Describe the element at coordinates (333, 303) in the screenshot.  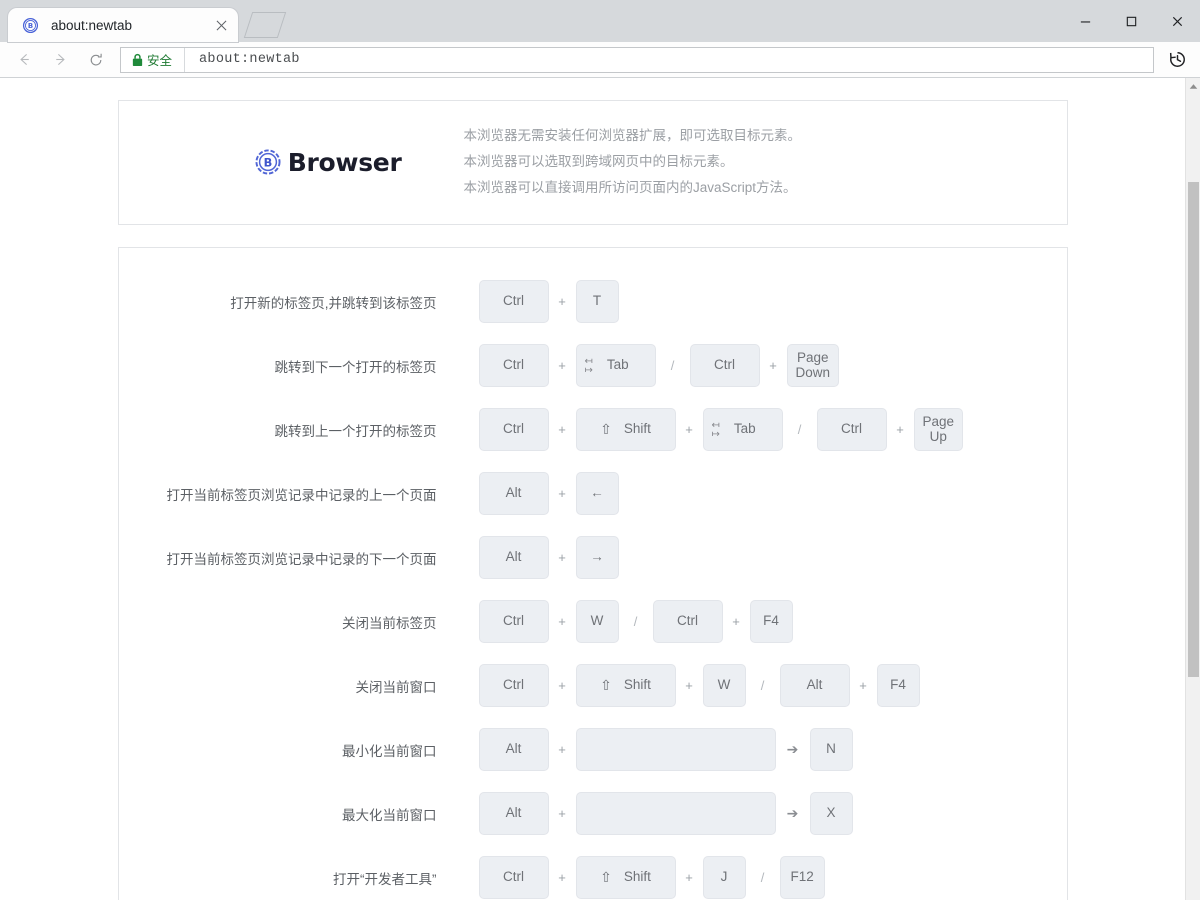
I see `shortcut-label: 打开新的标签页,并跳转到该标签页` at that location.